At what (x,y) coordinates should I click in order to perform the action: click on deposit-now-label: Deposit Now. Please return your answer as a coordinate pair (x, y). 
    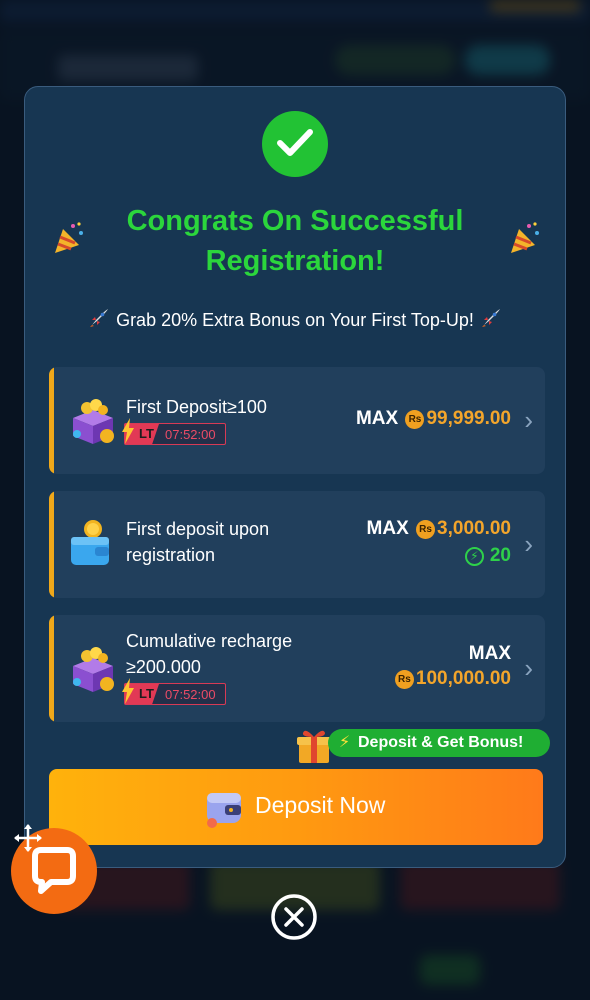
    Looking at the image, I should click on (320, 805).